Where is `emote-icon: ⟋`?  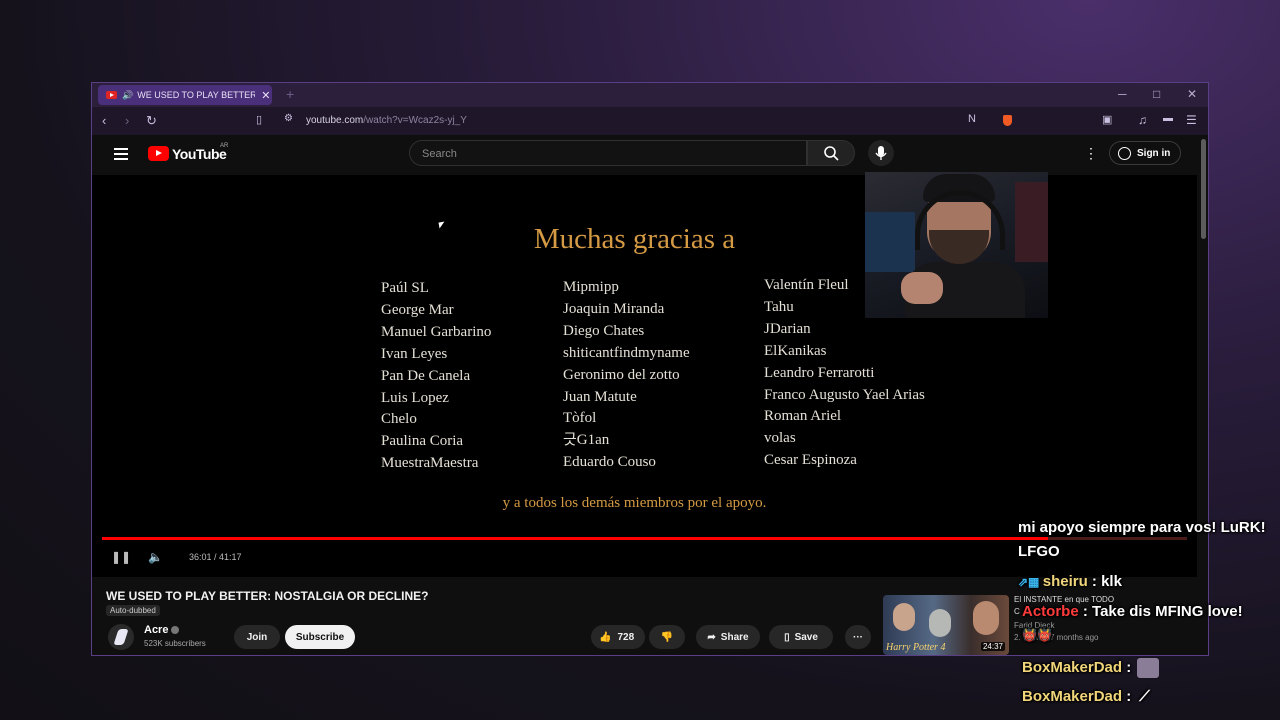
emote-icon: ⟋ is located at coordinates (1144, 696).